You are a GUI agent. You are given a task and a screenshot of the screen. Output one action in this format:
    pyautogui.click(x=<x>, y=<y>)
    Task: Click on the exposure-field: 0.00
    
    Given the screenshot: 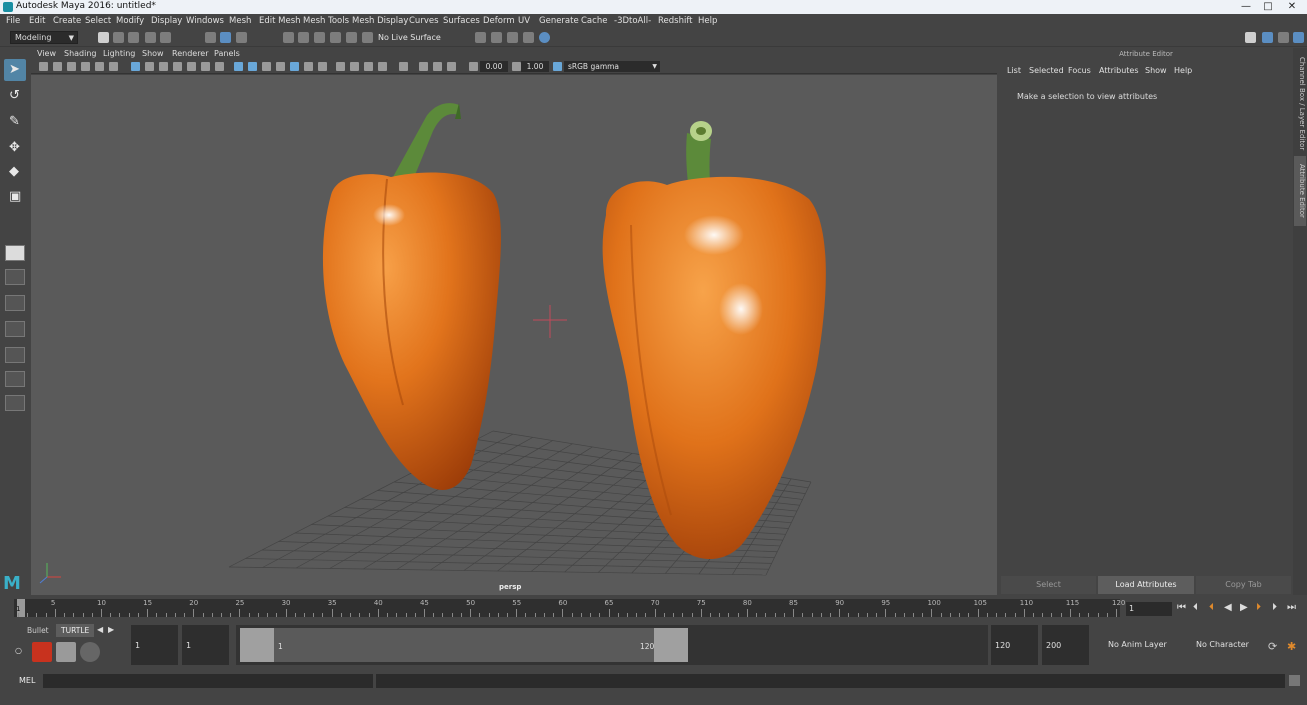 What is the action you would take?
    pyautogui.click(x=494, y=66)
    